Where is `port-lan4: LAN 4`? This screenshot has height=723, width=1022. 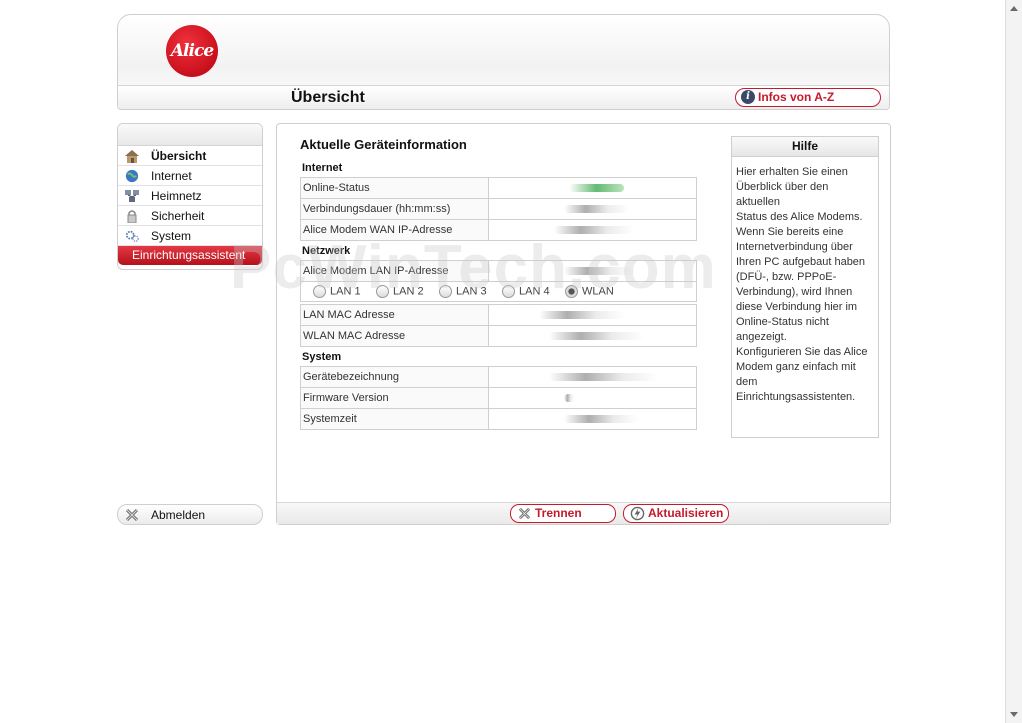
port-lan4: LAN 4 is located at coordinates (526, 291).